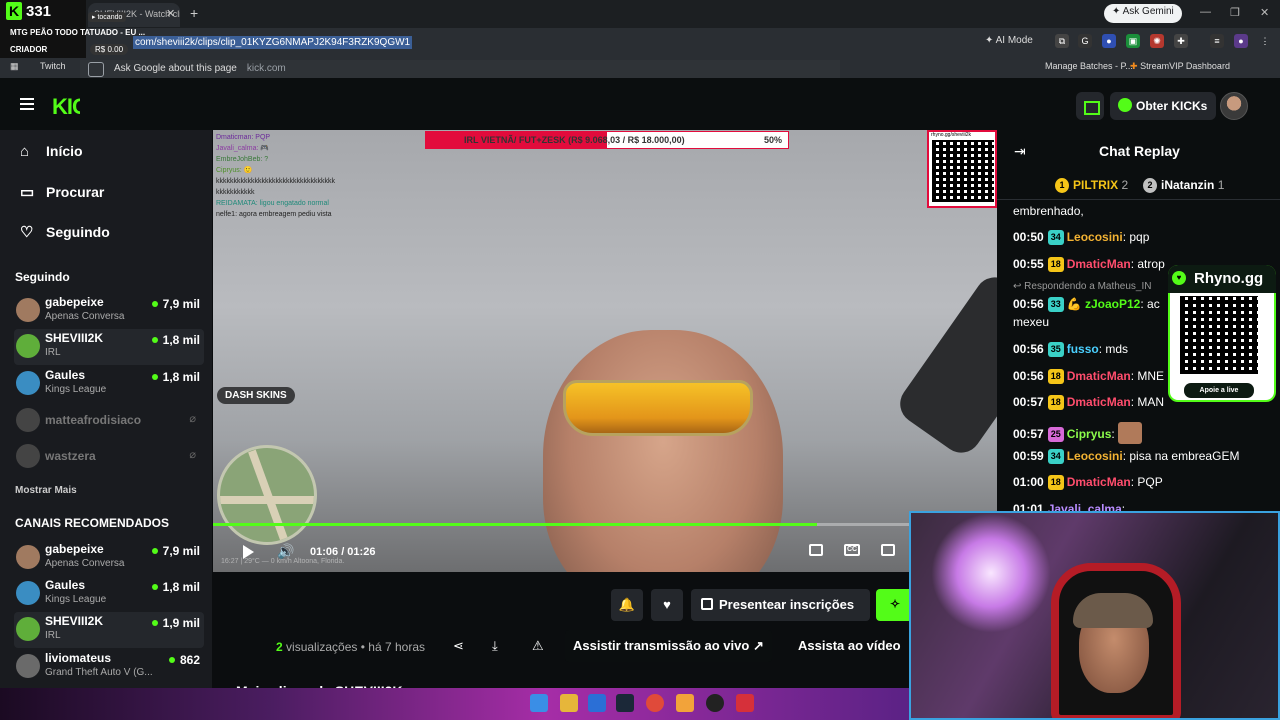  What do you see at coordinates (78, 658) in the screenshot?
I see `channel-name: liviomateus` at bounding box center [78, 658].